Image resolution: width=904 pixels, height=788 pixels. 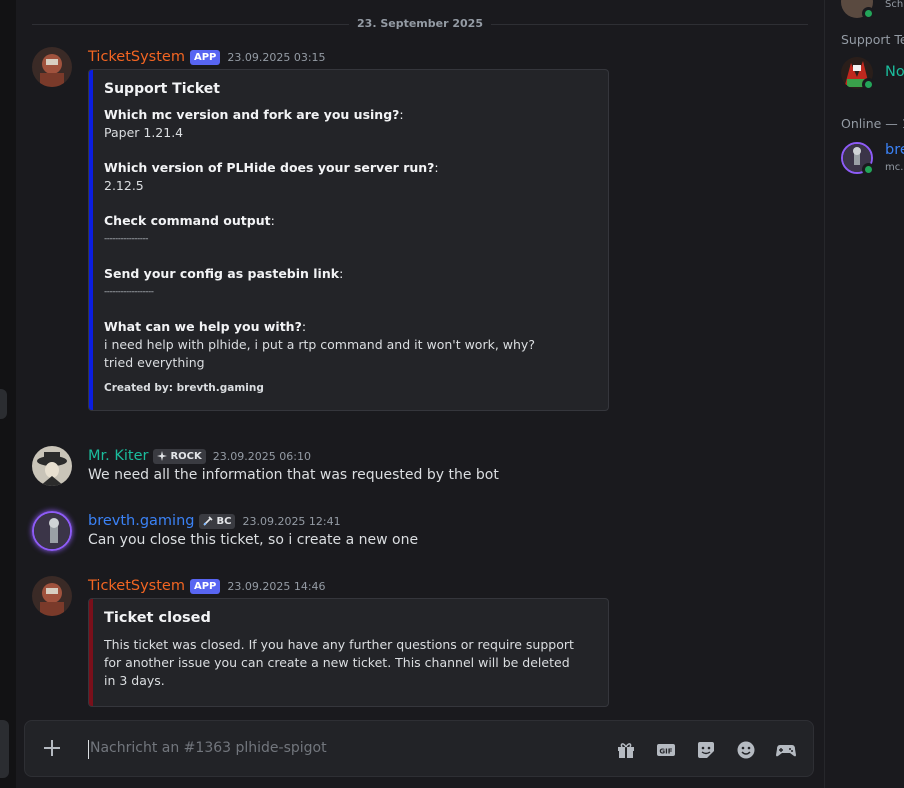 What do you see at coordinates (349, 230) in the screenshot?
I see `embed-field: Check command output: ----------------` at bounding box center [349, 230].